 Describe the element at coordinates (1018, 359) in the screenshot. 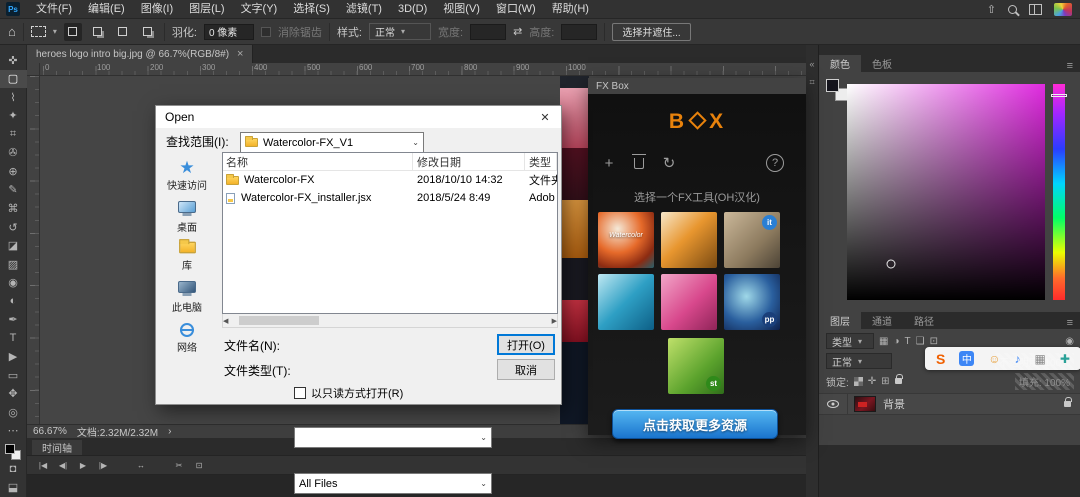

I see `ime-voice-icon: ♪` at that location.